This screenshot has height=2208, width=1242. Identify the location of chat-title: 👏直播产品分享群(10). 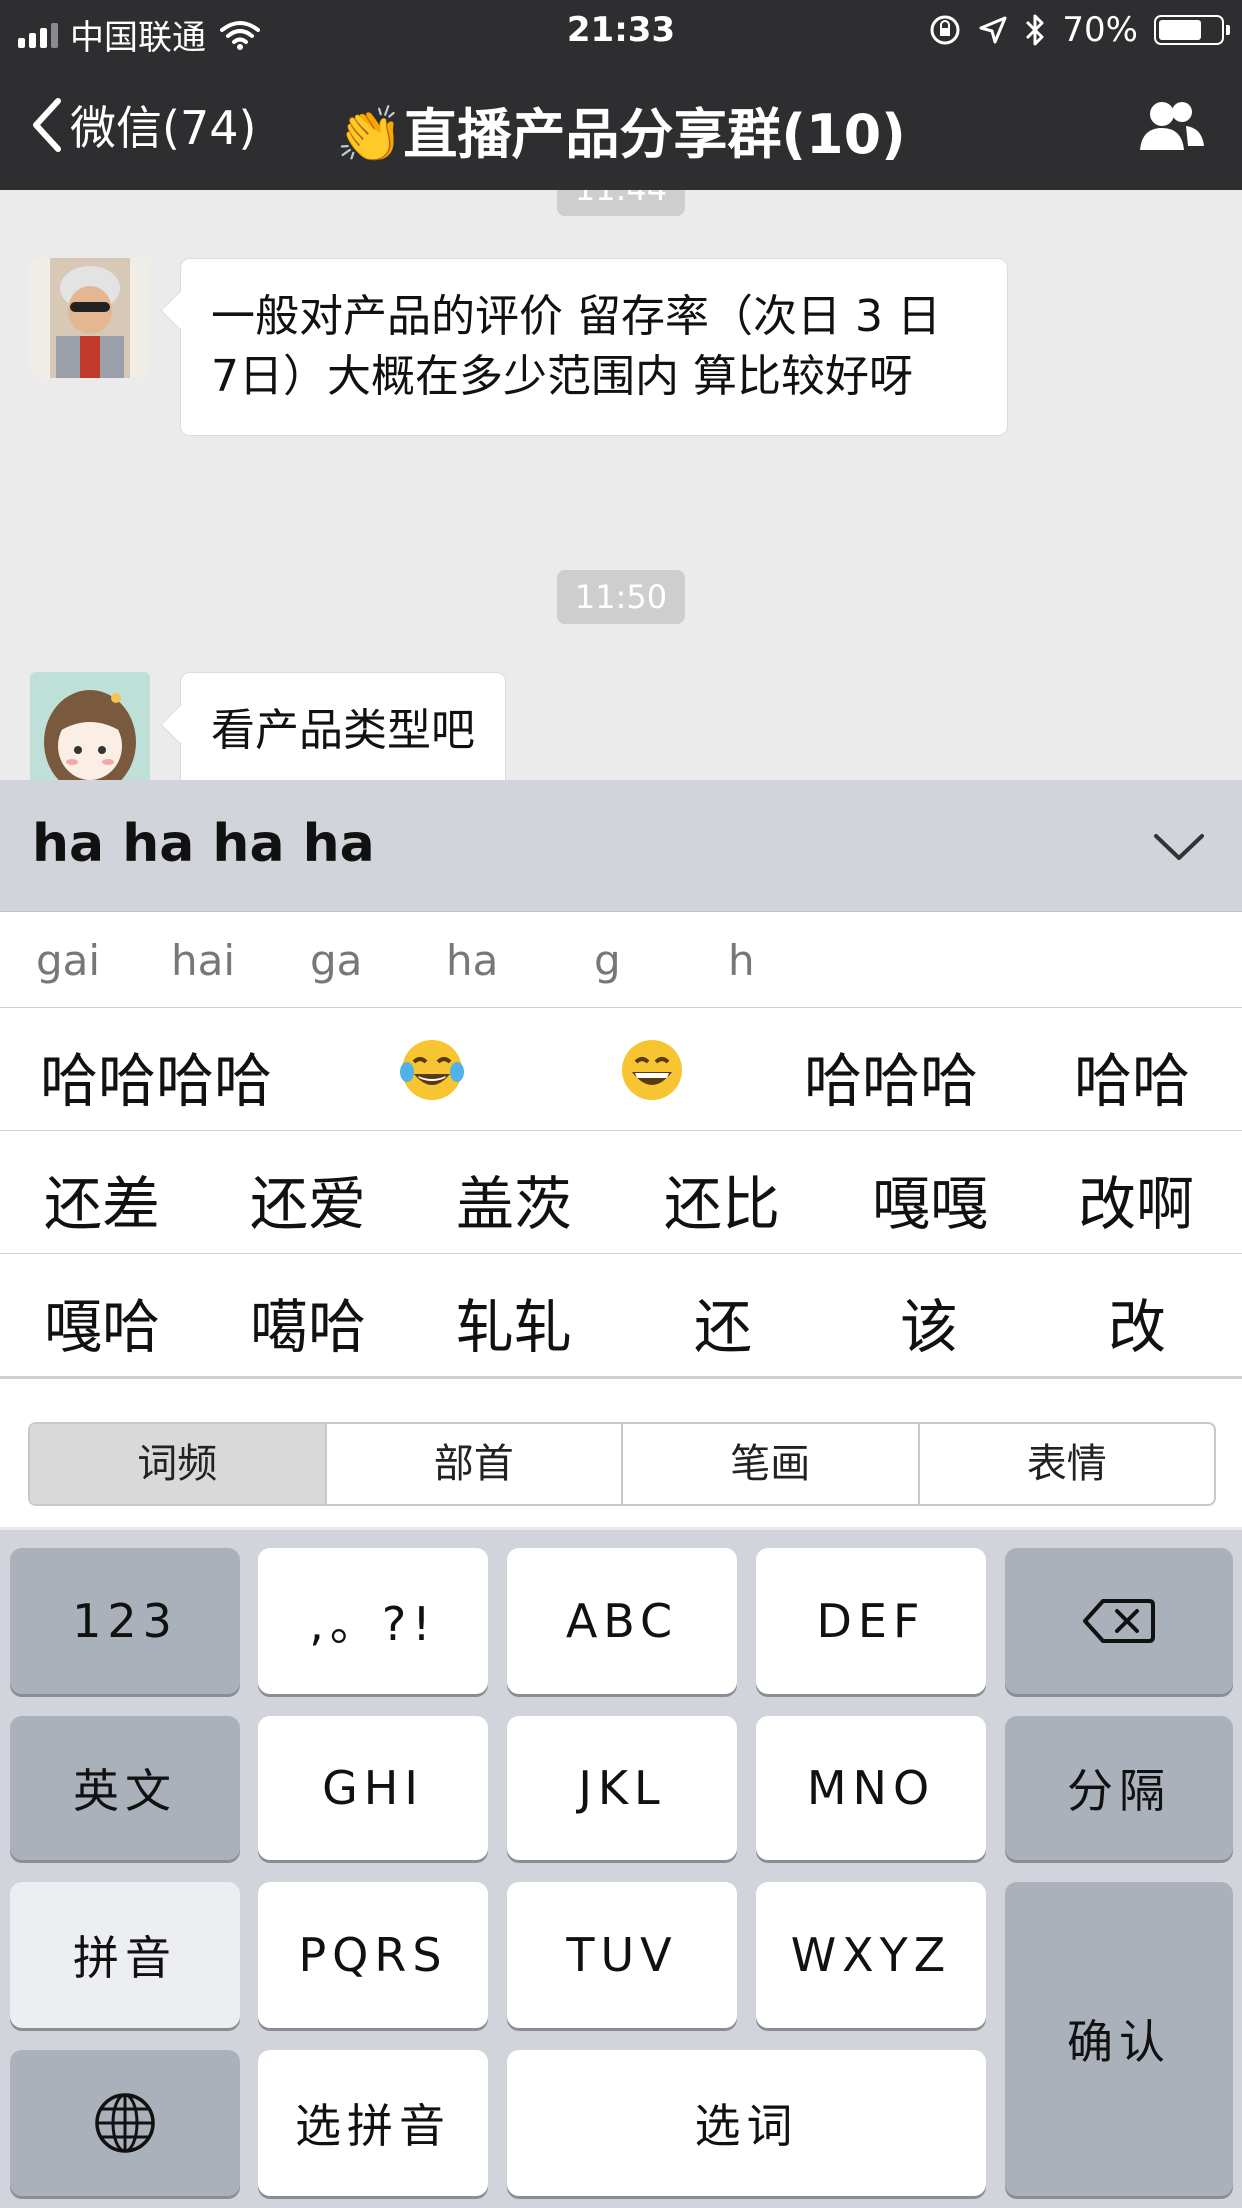
(621, 134).